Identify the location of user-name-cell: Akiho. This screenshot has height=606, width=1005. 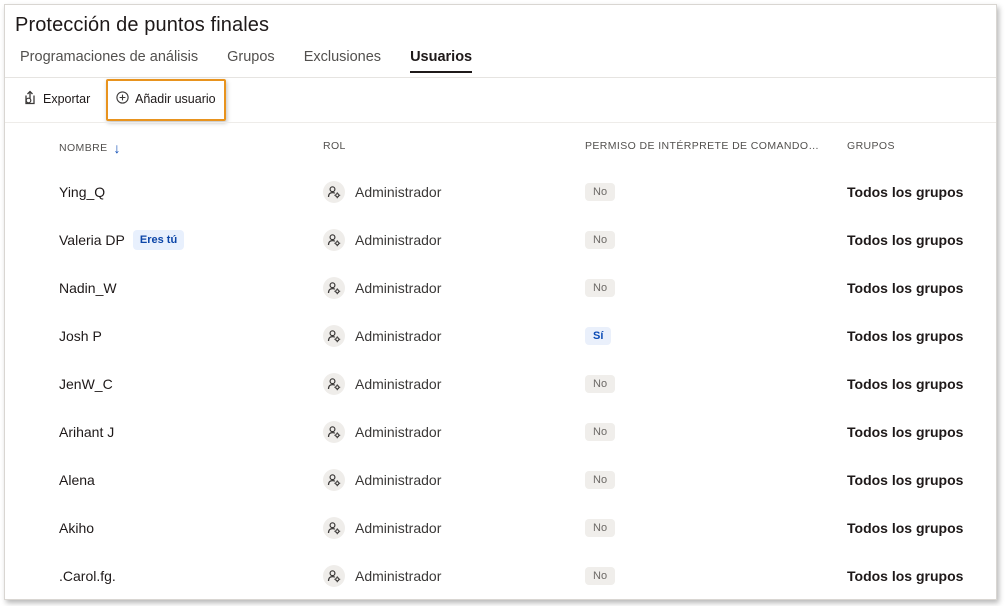
(76, 528).